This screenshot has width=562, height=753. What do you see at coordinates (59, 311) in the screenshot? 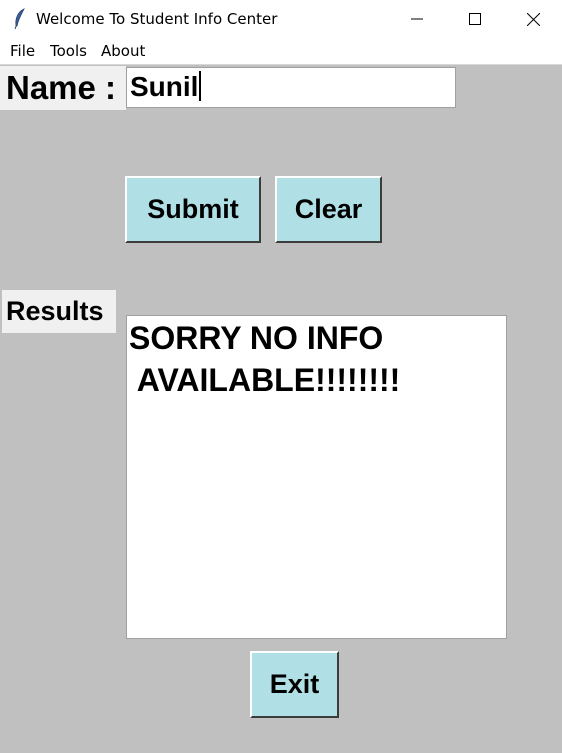
I see `results-label: Results` at bounding box center [59, 311].